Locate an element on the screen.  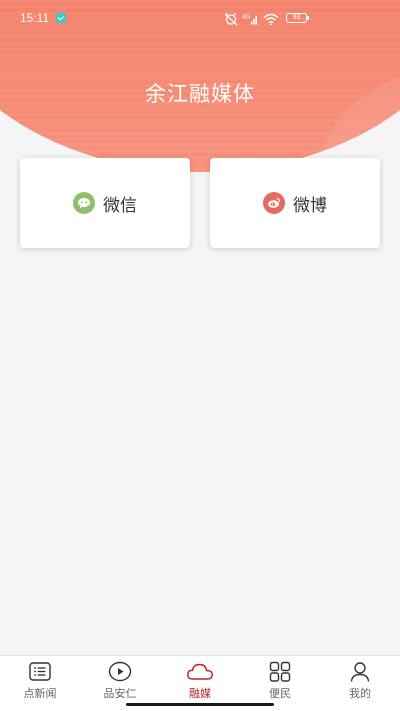
weibo-label: 微博 is located at coordinates (310, 205).